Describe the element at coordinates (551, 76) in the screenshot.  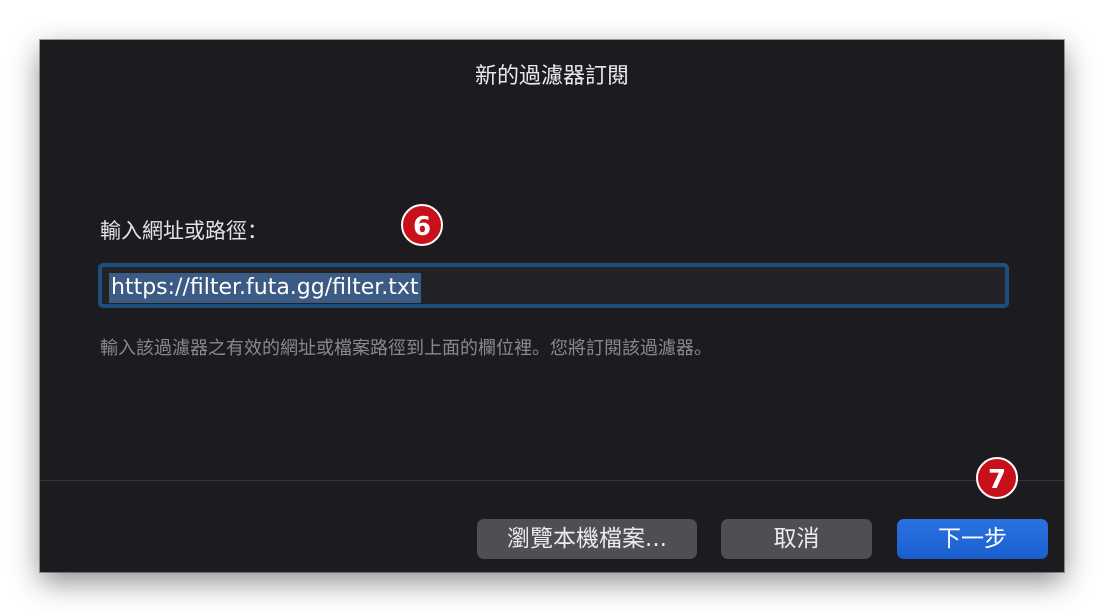
I see `dialog-title: 新的過濾器訂閱` at that location.